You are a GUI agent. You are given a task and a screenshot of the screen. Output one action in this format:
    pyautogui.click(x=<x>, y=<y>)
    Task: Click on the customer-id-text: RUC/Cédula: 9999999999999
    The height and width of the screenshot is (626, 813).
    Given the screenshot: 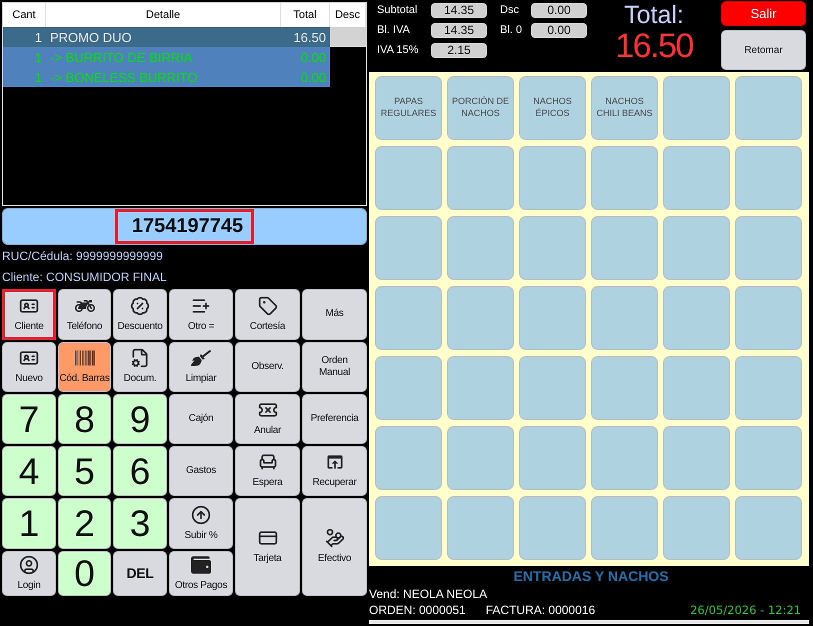 What is the action you would take?
    pyautogui.click(x=83, y=256)
    